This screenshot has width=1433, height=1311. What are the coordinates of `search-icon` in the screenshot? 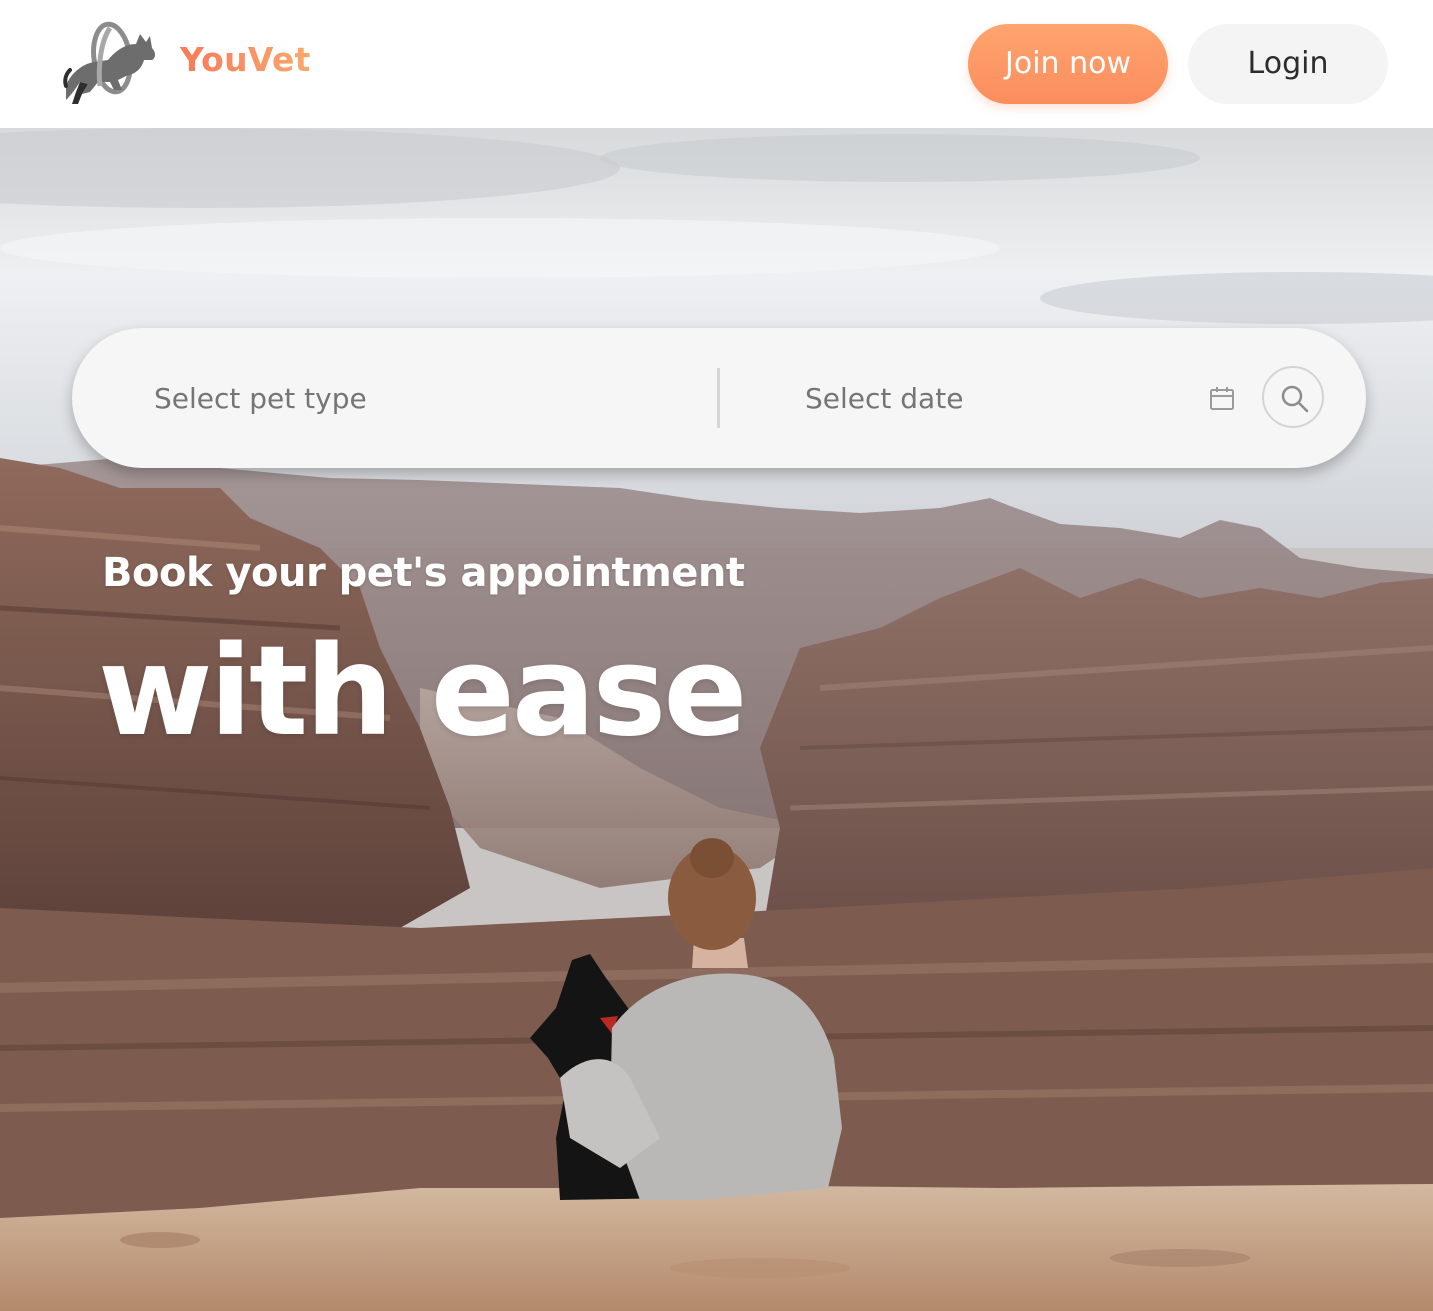 It's located at (1295, 399).